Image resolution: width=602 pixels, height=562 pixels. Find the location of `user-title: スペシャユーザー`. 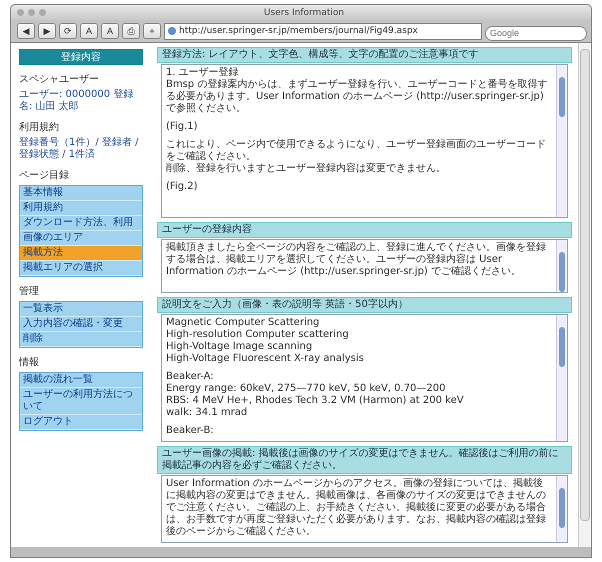

user-title: スペシャユーザー is located at coordinates (59, 79).